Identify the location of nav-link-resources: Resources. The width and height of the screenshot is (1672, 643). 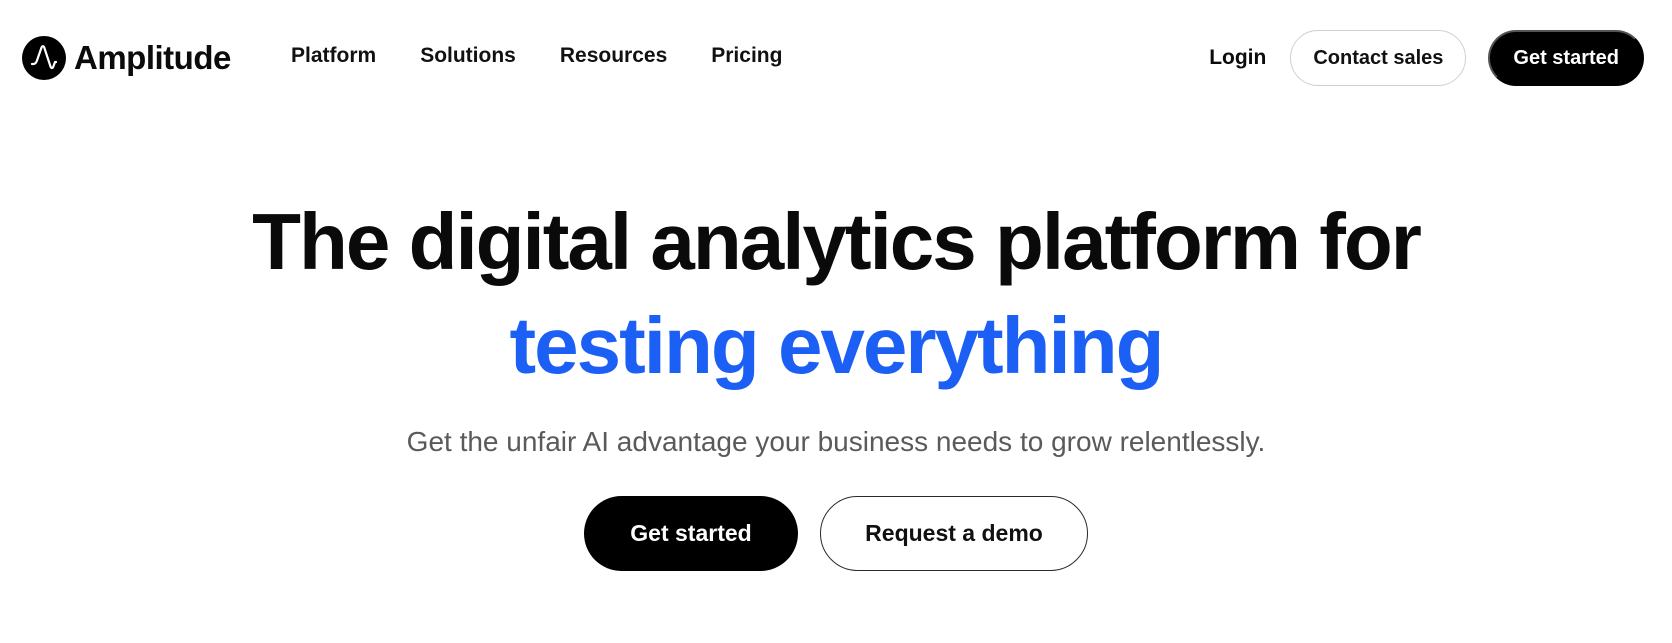
(613, 56).